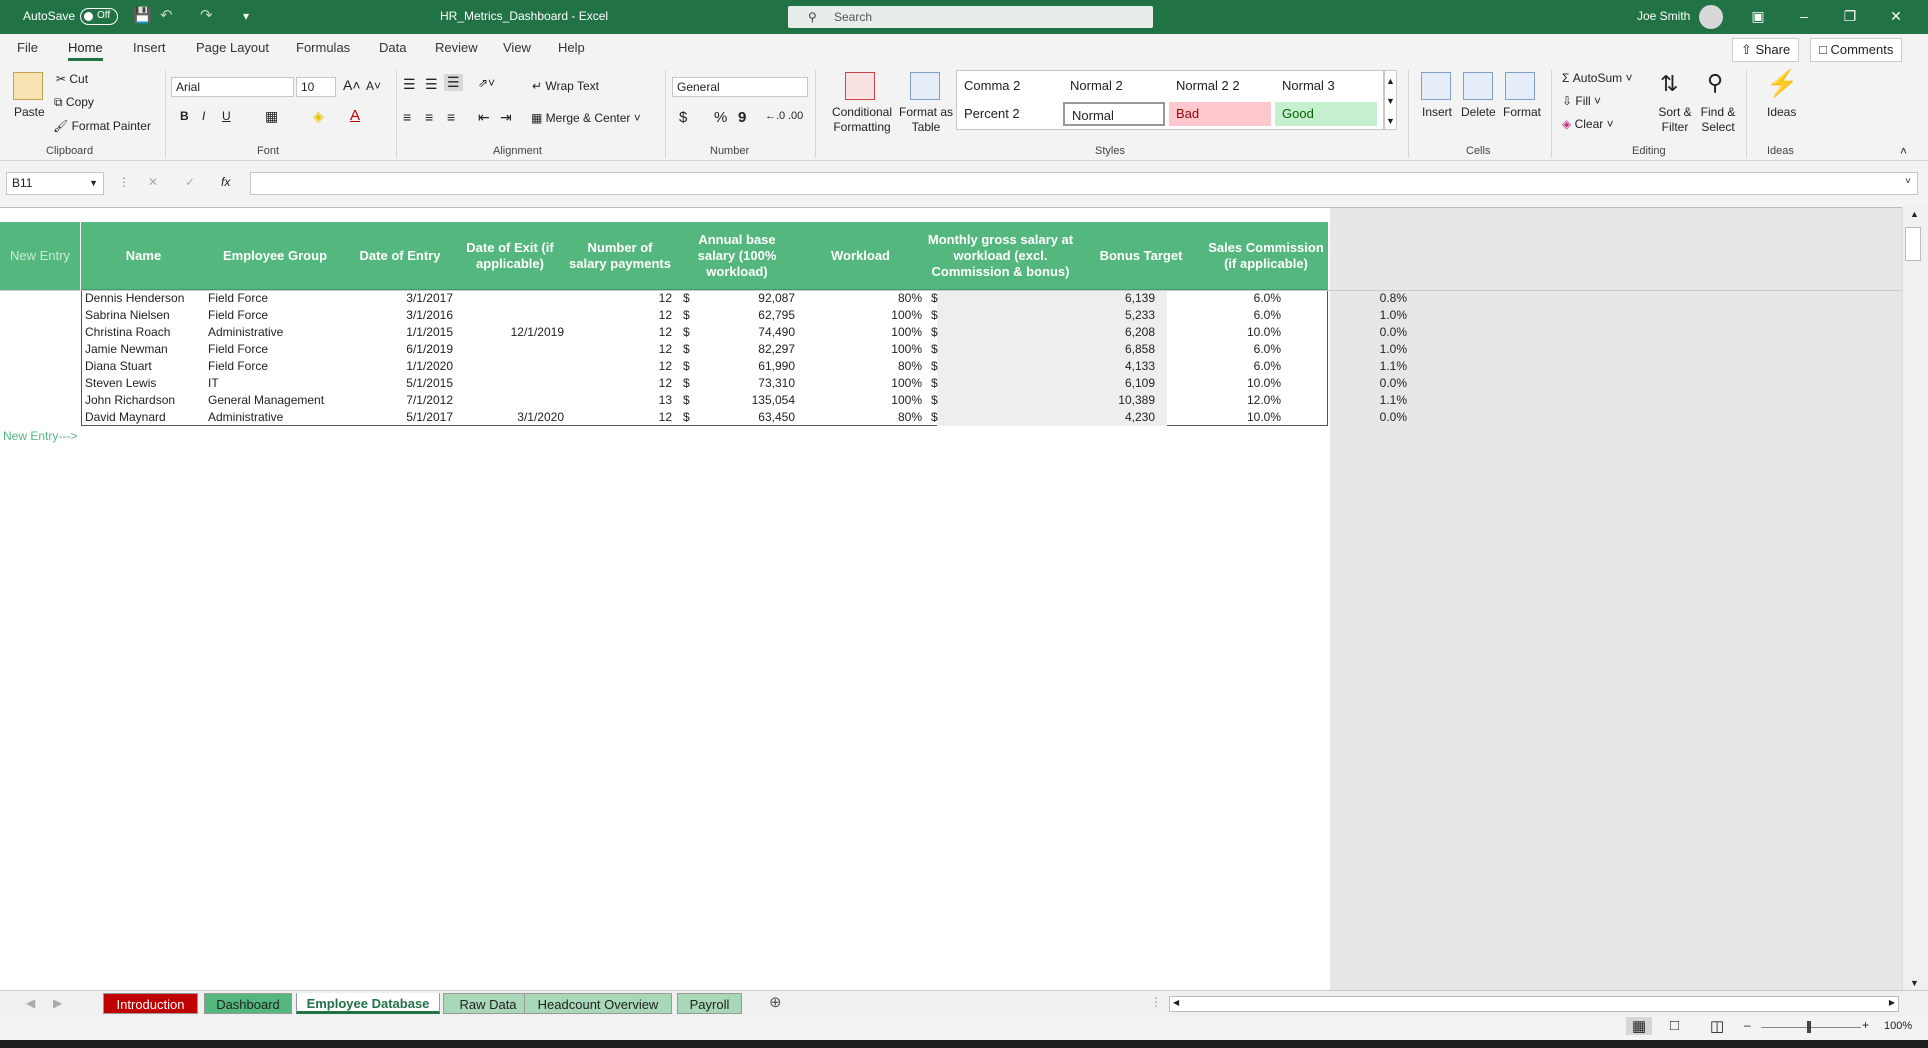 Image resolution: width=1928 pixels, height=1048 pixels. I want to click on format-button: Format, so click(1522, 112).